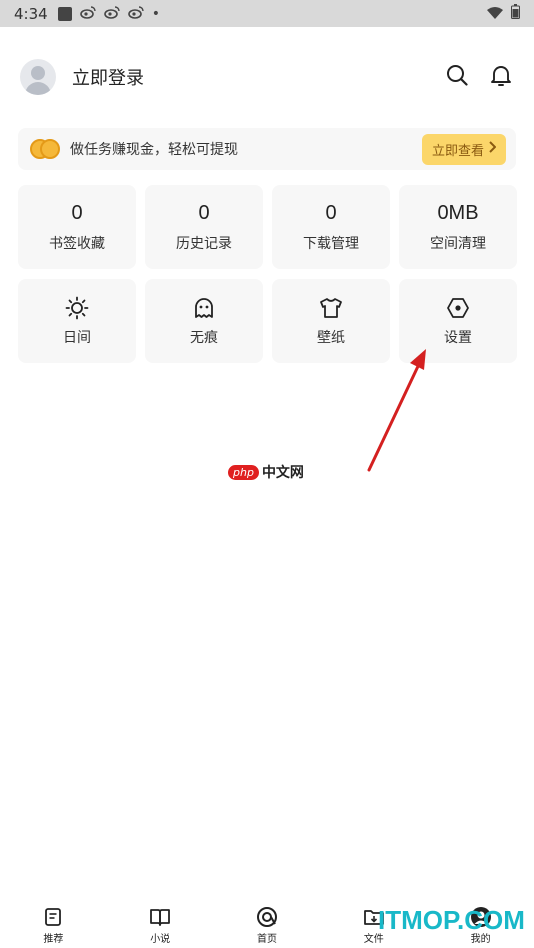 The height and width of the screenshot is (948, 534). Describe the element at coordinates (495, 13) in the screenshot. I see `wifi-icon` at that location.